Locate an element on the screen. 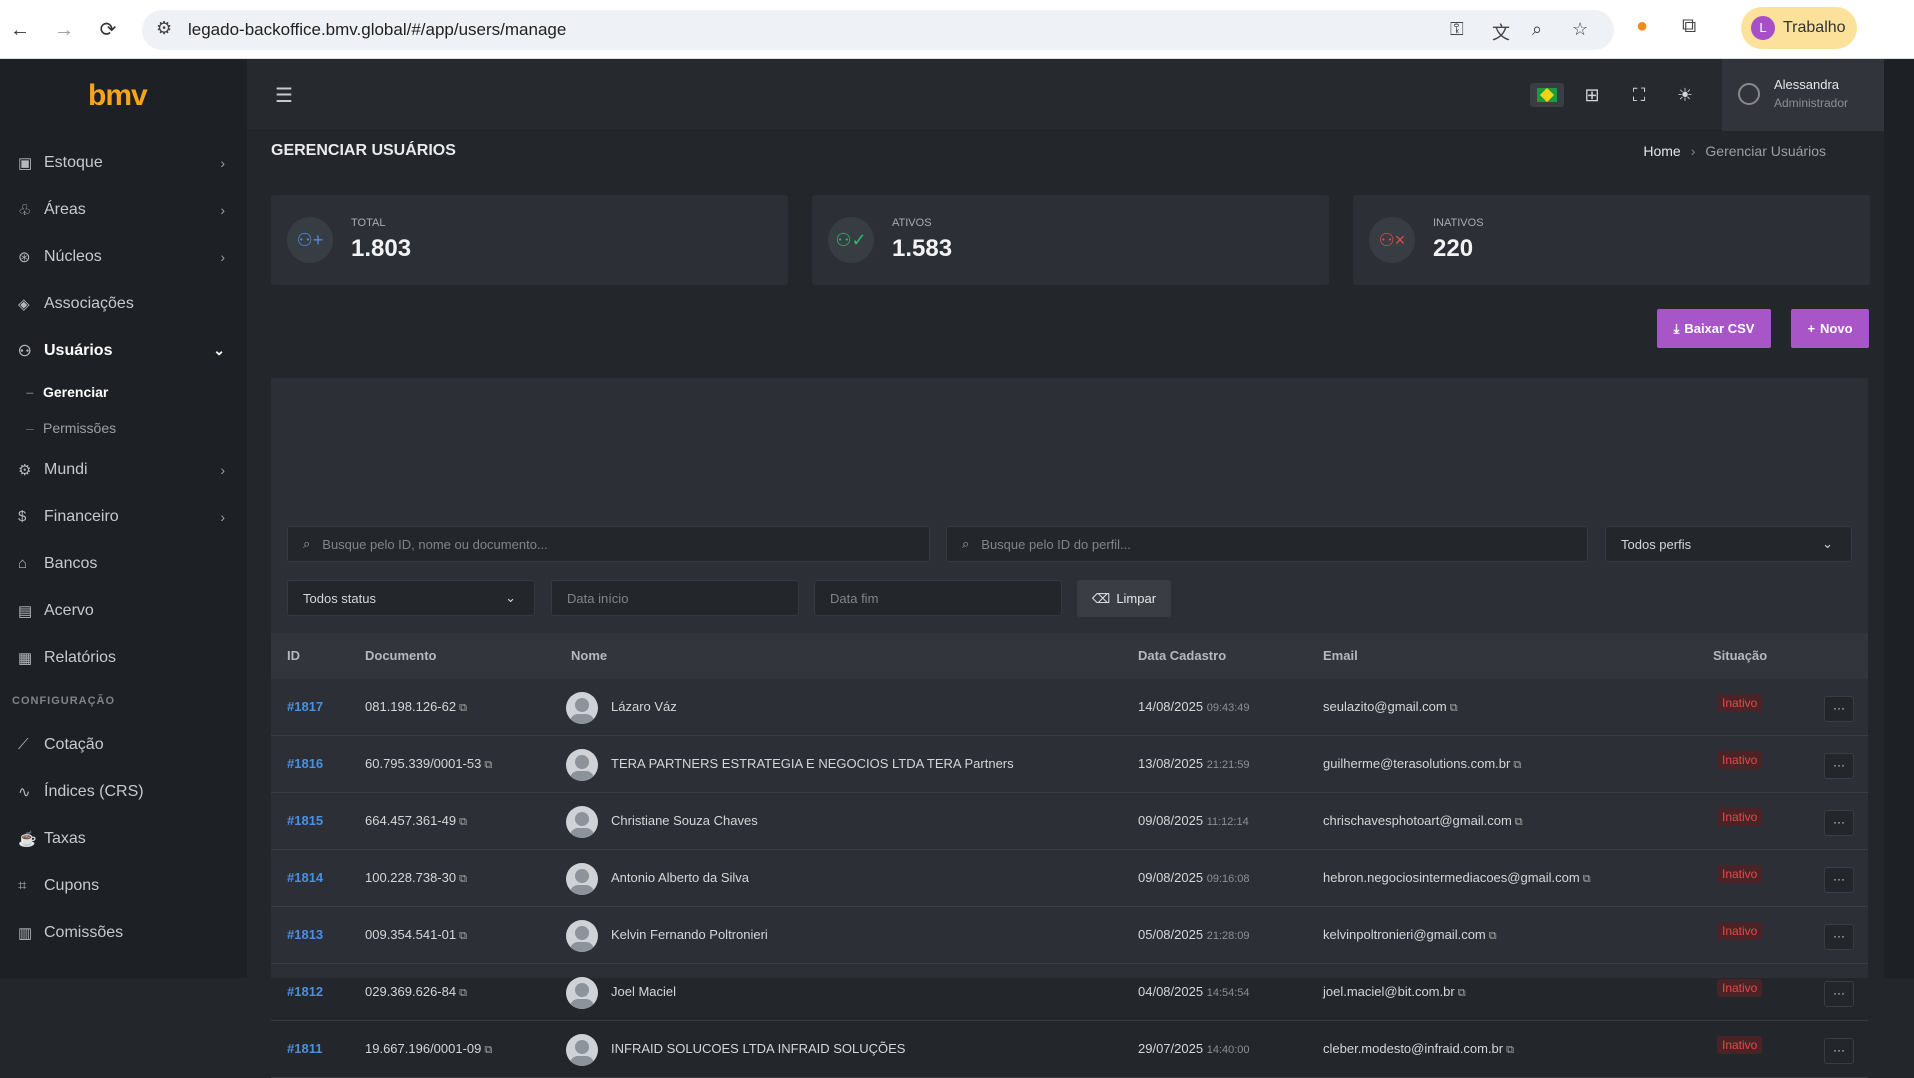  date-cell: 05/08/2025 21:28:09 is located at coordinates (1194, 934).